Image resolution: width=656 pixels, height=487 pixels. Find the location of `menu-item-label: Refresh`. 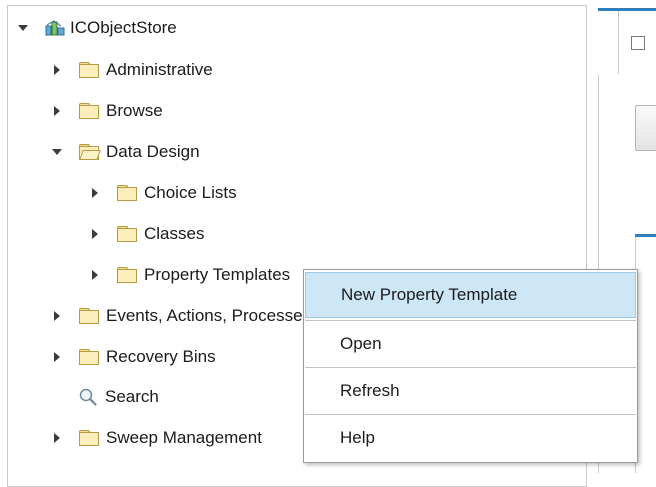

menu-item-label: Refresh is located at coordinates (370, 390).